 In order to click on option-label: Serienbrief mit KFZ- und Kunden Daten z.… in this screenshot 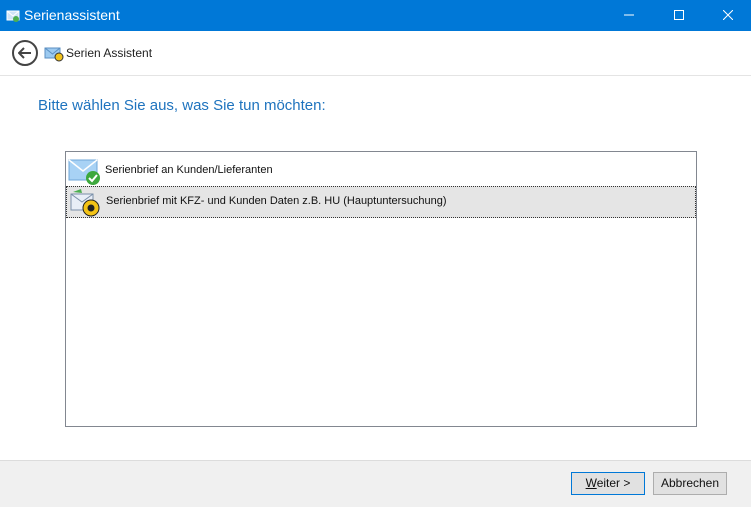, I will do `click(276, 201)`.